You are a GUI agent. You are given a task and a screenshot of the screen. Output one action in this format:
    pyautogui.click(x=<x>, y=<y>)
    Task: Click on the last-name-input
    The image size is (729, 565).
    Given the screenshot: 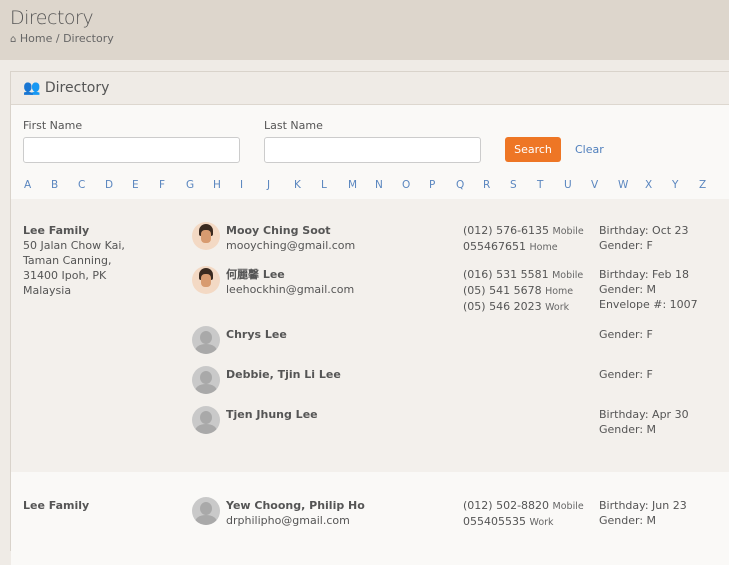 What is the action you would take?
    pyautogui.click(x=372, y=150)
    